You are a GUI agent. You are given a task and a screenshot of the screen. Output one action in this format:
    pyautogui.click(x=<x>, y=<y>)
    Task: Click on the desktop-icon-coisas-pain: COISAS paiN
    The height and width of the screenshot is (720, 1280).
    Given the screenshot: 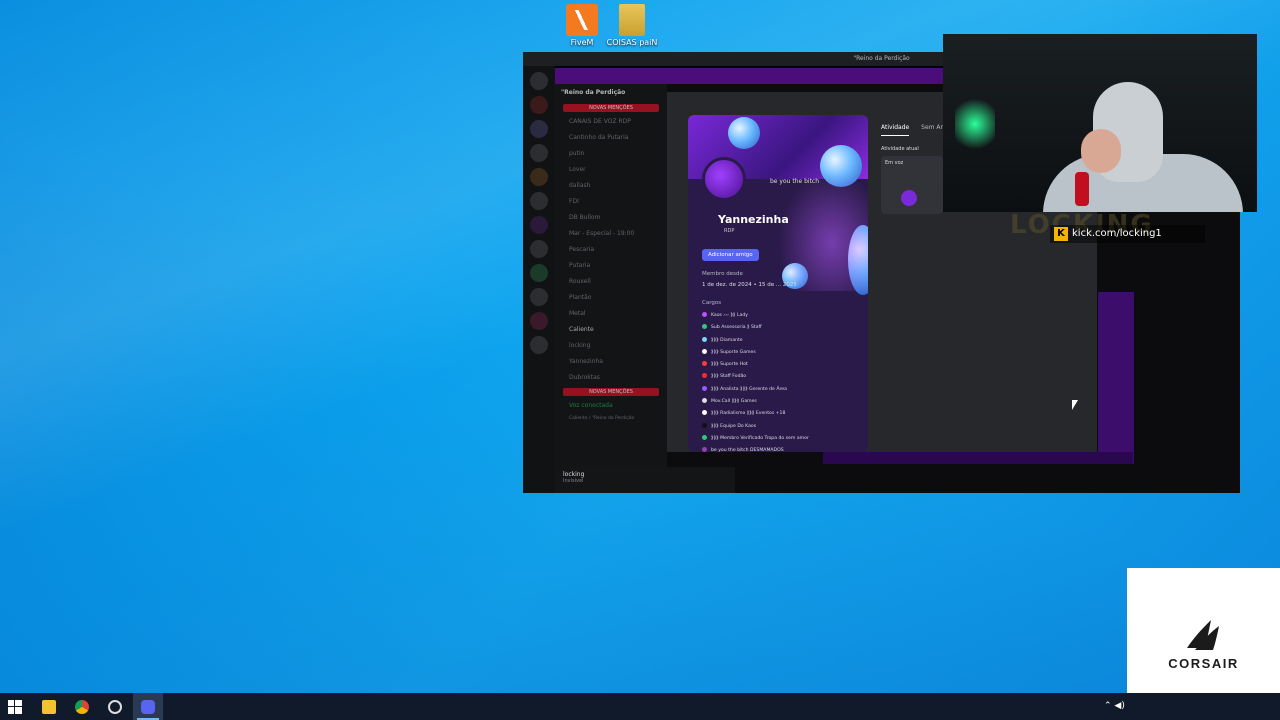 What is the action you would take?
    pyautogui.click(x=632, y=25)
    